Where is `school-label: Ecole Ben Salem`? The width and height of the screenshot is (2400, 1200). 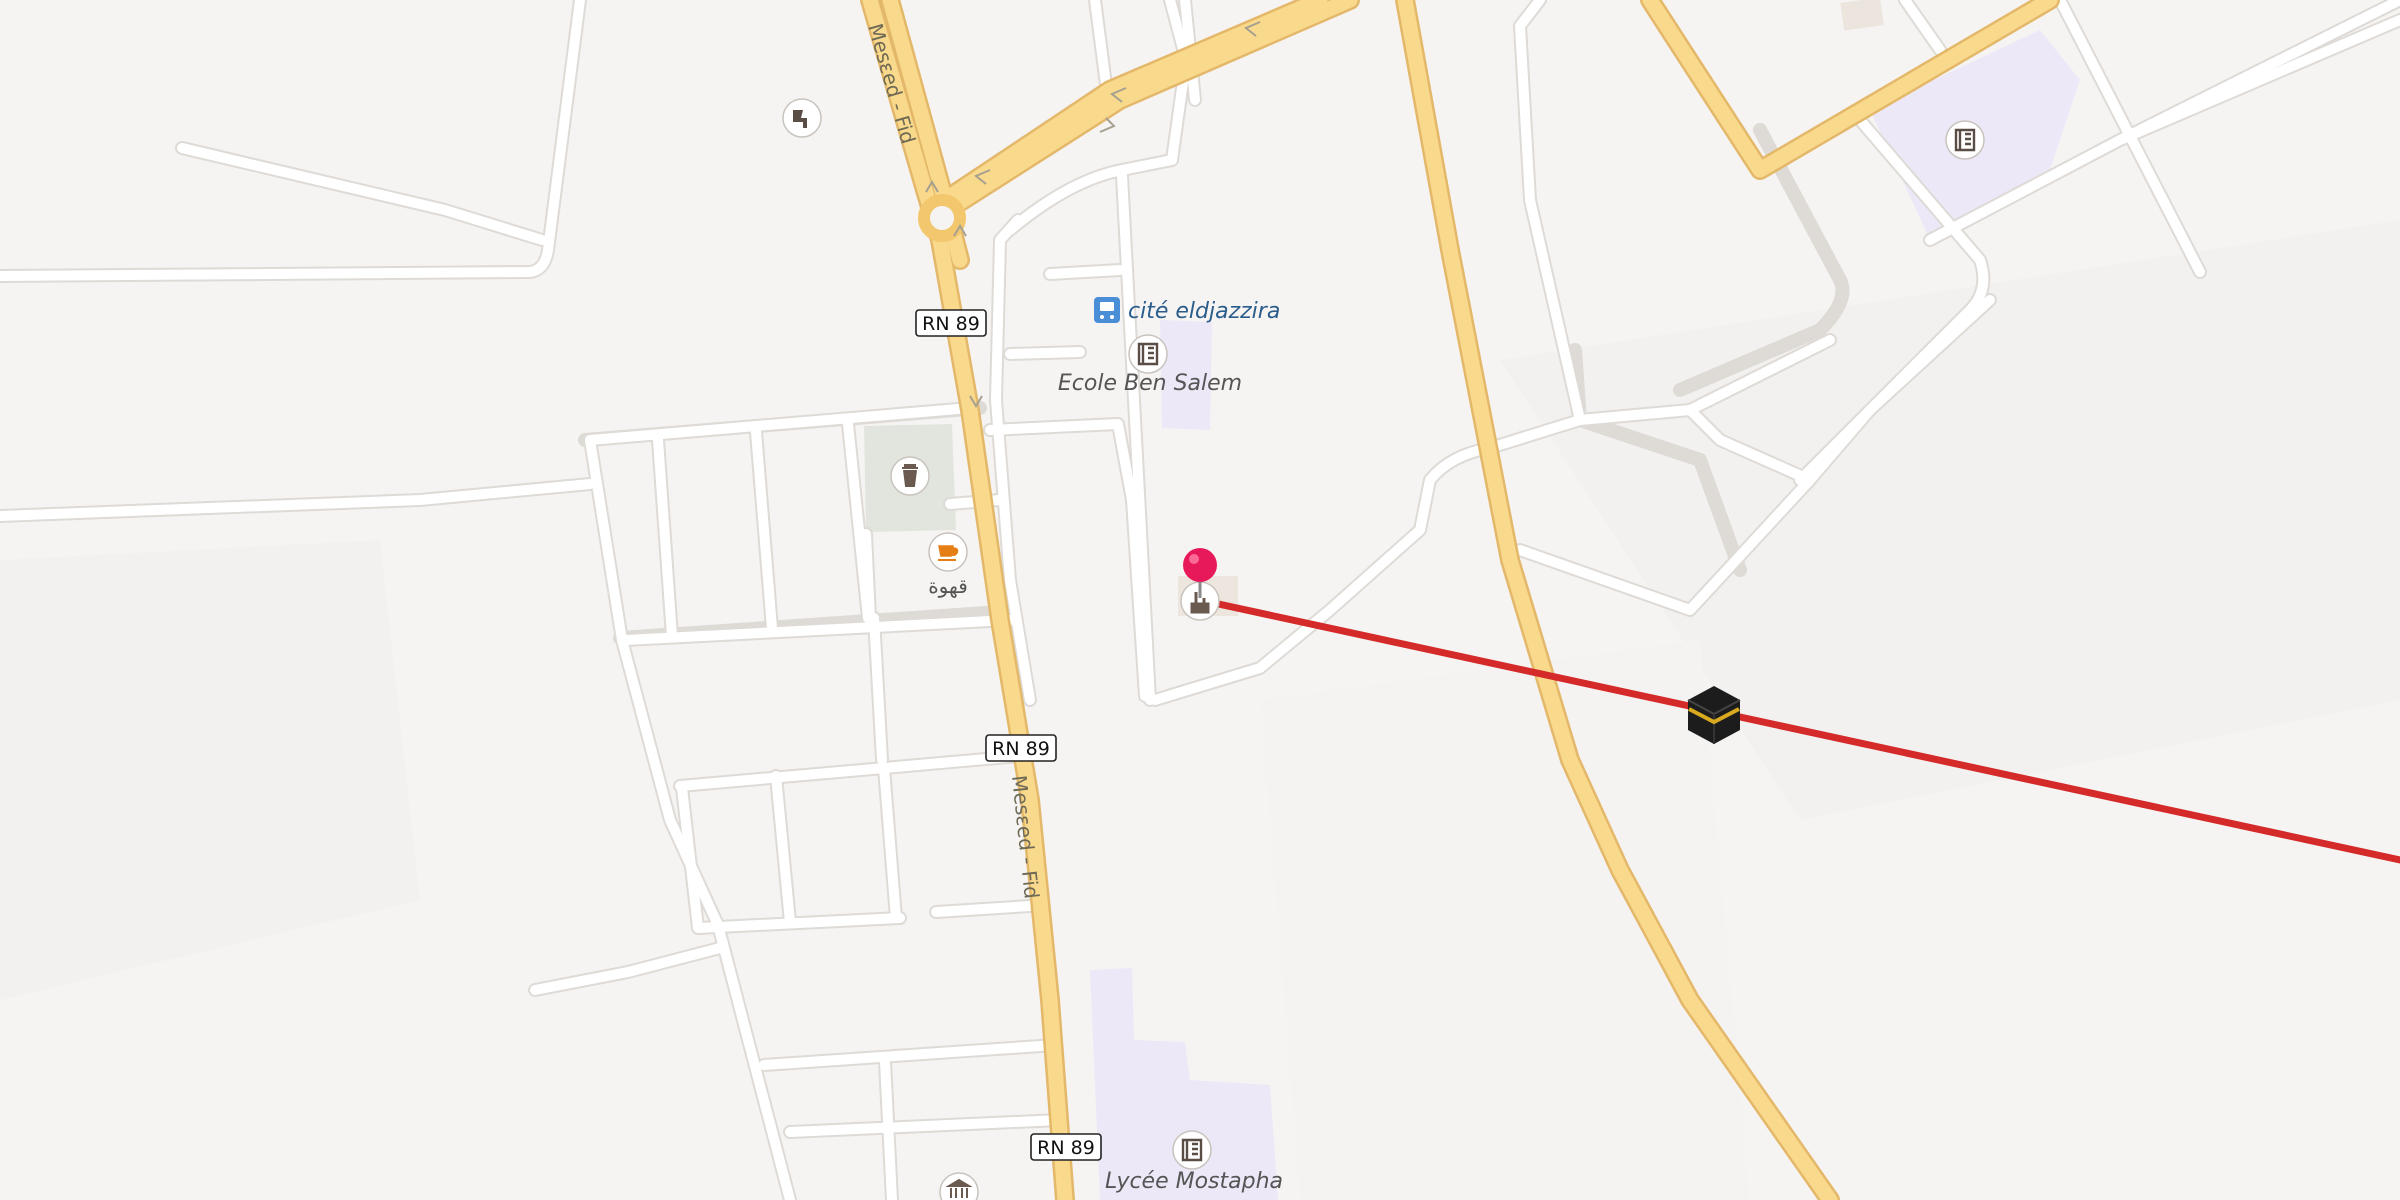
school-label: Ecole Ben Salem is located at coordinates (1150, 383).